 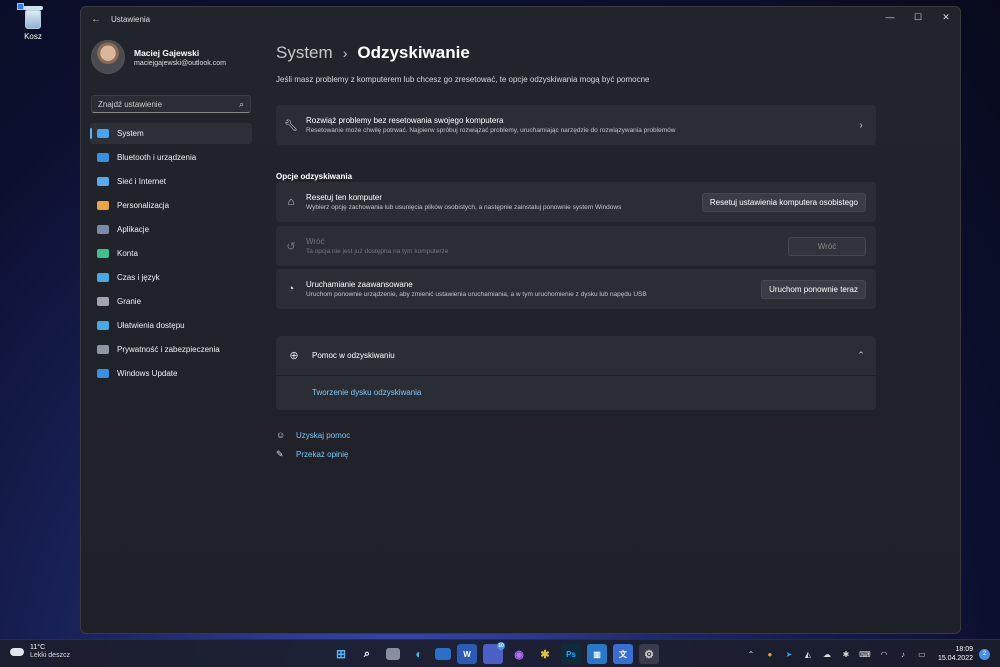 What do you see at coordinates (890, 17) in the screenshot?
I see `minimize-button: —` at bounding box center [890, 17].